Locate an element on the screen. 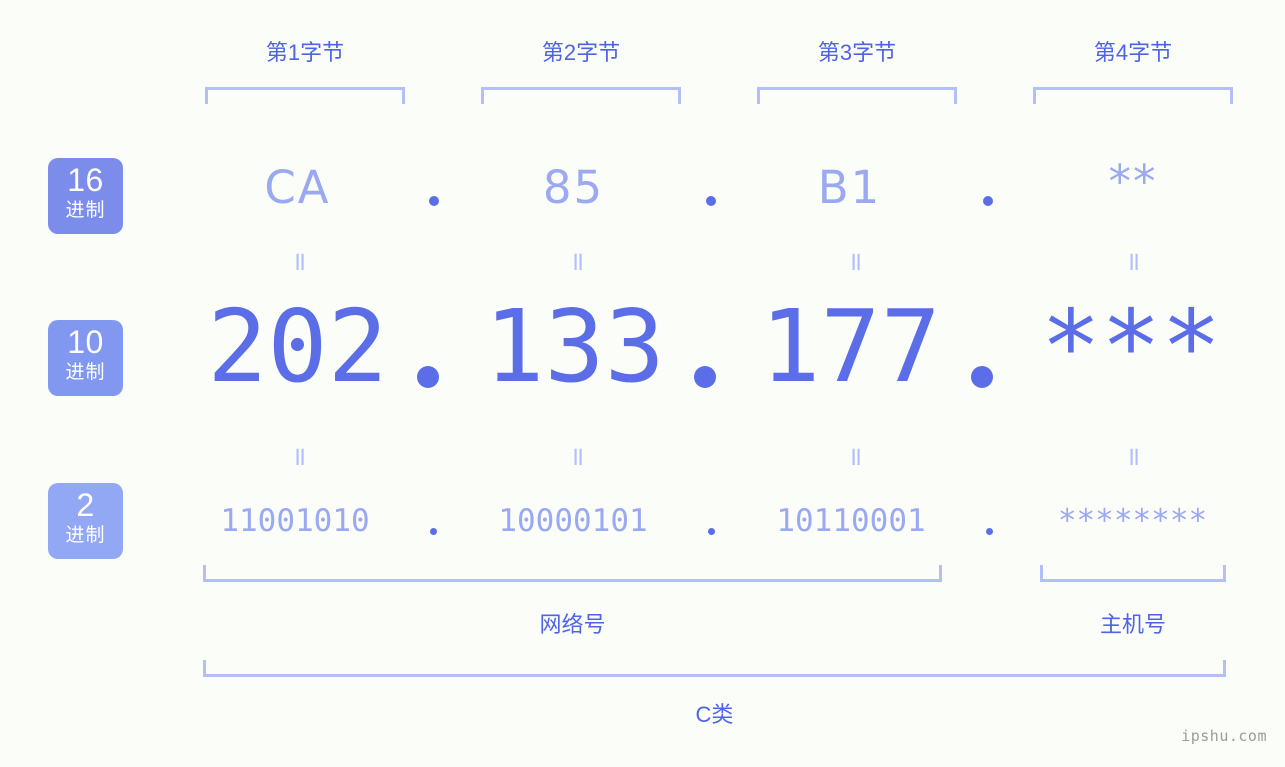  equals-mark-dec-bin-4: = is located at coordinates (1134, 457).